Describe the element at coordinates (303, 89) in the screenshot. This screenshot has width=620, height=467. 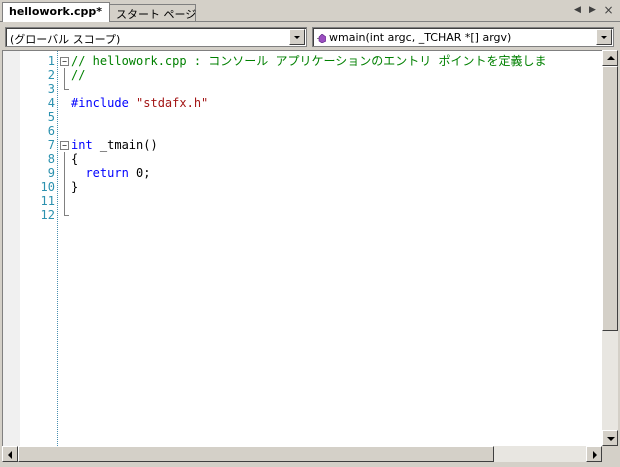
I see `code-line: 3` at that location.